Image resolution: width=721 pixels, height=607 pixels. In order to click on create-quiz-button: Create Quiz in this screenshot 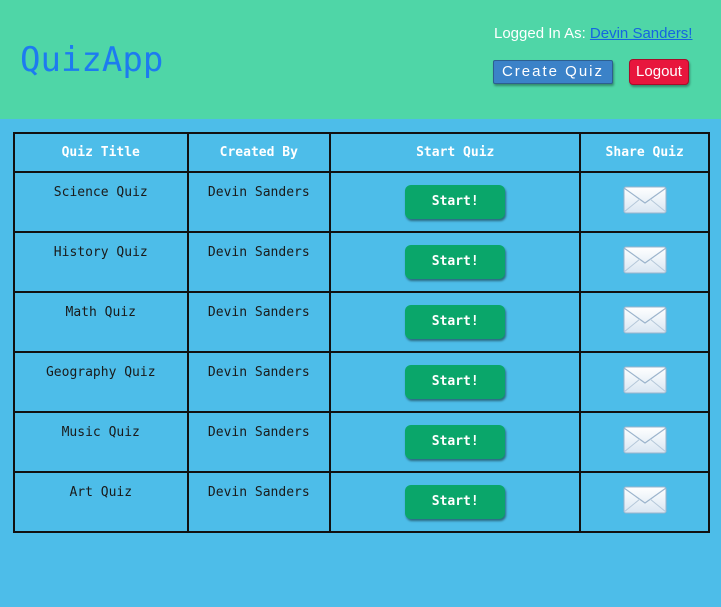, I will do `click(553, 72)`.